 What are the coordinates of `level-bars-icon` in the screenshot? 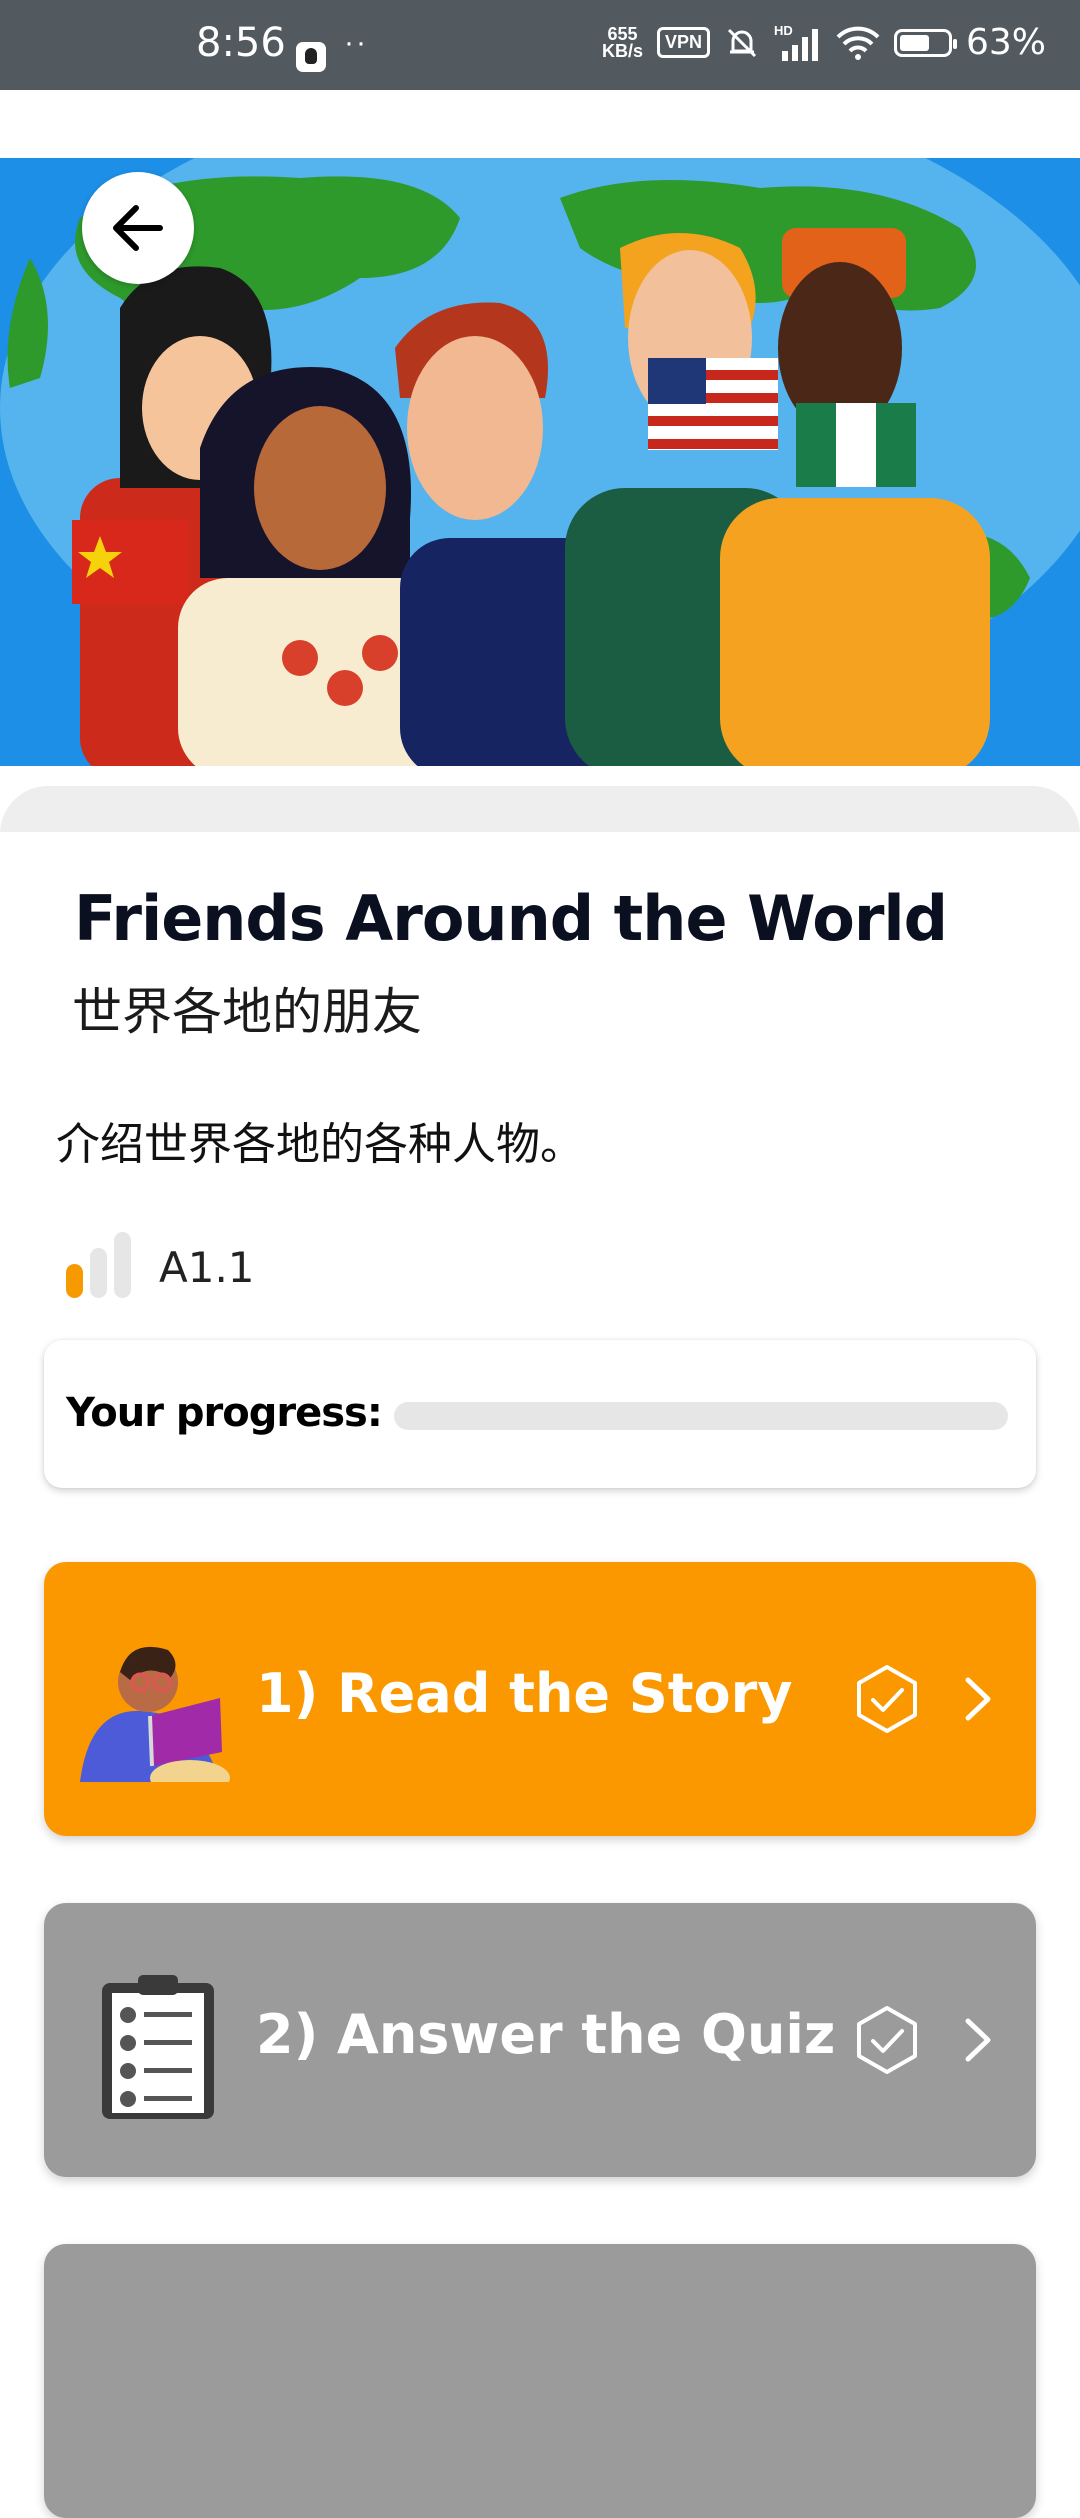 It's located at (98, 1265).